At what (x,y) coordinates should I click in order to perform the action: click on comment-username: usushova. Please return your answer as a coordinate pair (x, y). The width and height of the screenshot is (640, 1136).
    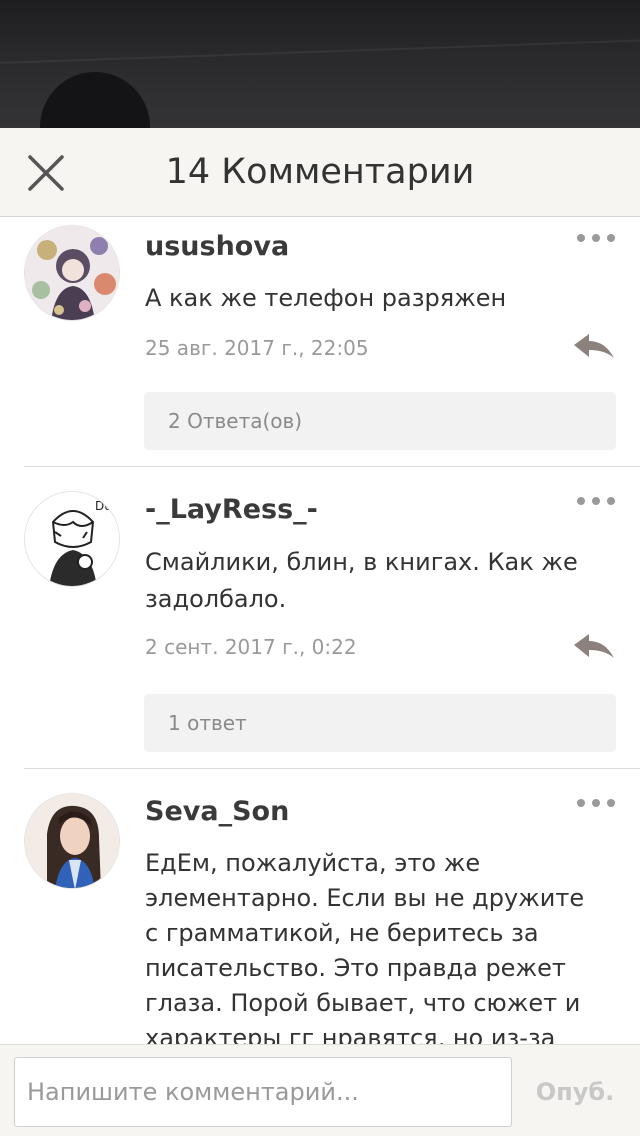
    Looking at the image, I should click on (217, 247).